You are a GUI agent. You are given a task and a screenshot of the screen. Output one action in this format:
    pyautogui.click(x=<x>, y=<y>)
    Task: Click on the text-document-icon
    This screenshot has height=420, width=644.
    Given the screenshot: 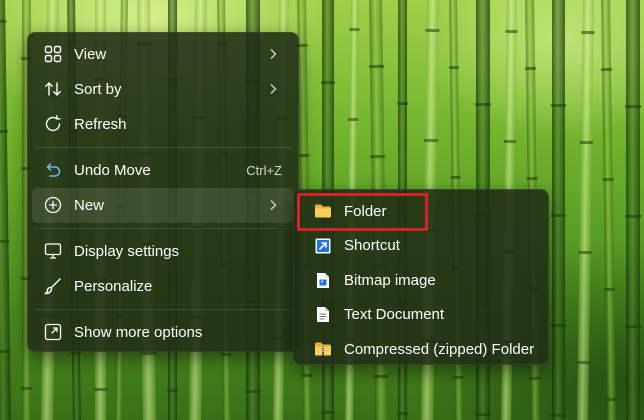 What is the action you would take?
    pyautogui.click(x=323, y=315)
    